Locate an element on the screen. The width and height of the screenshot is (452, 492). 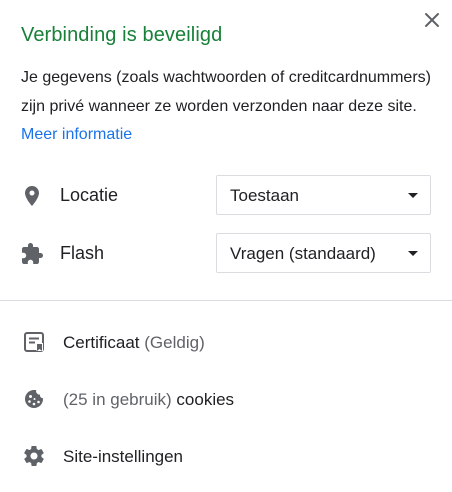
location-pin-icon is located at coordinates (32, 196).